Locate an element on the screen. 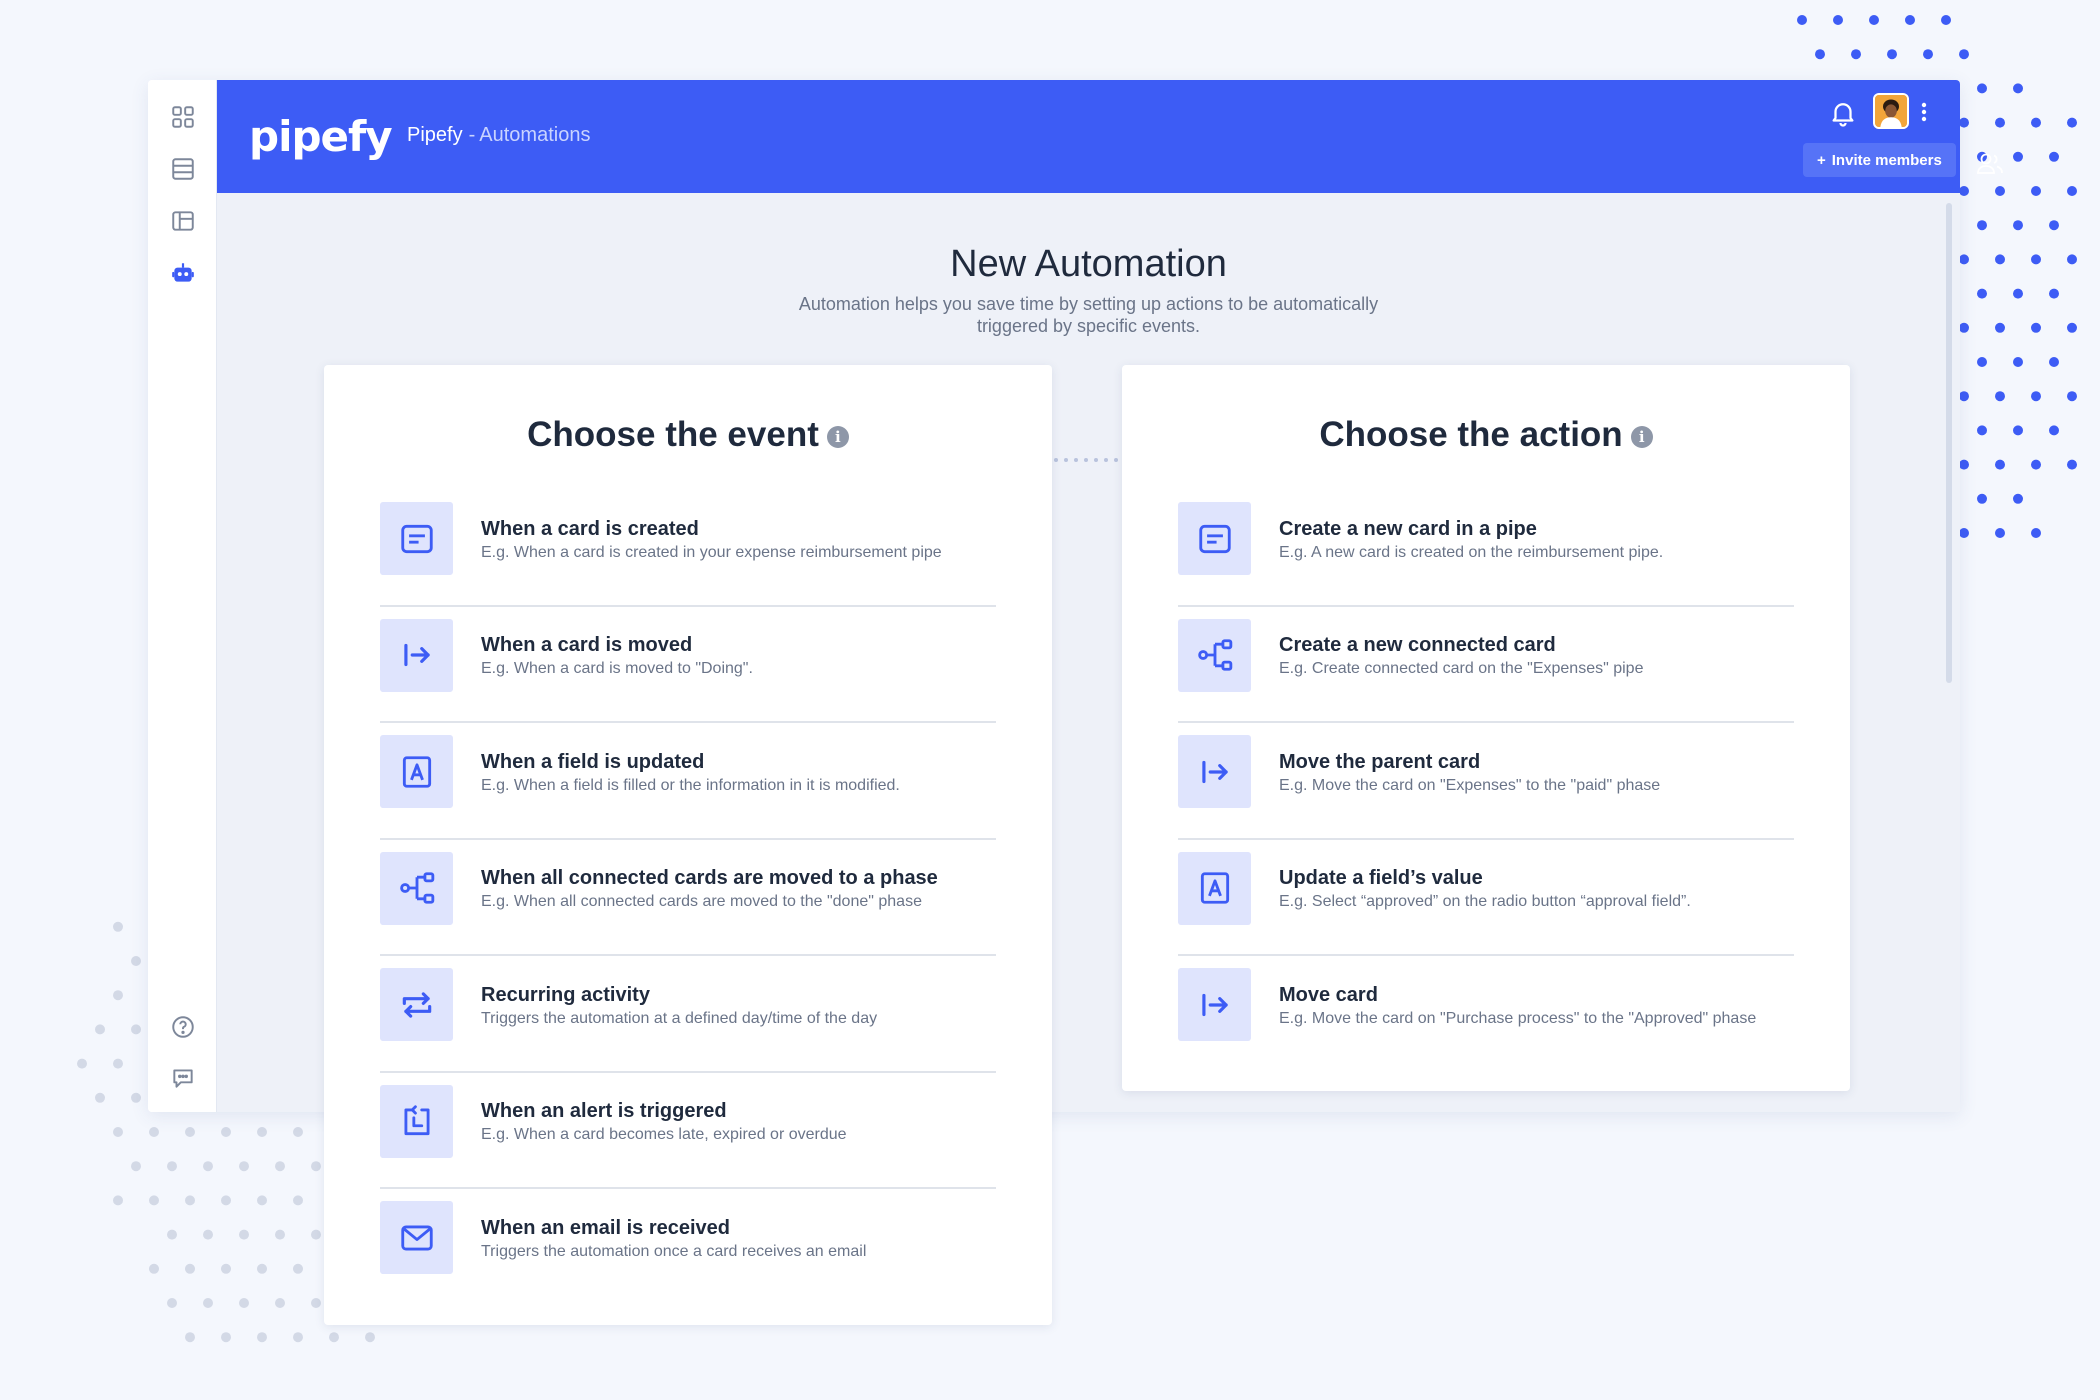 The image size is (2100, 1400). sidebar-apps-icon is located at coordinates (183, 117).